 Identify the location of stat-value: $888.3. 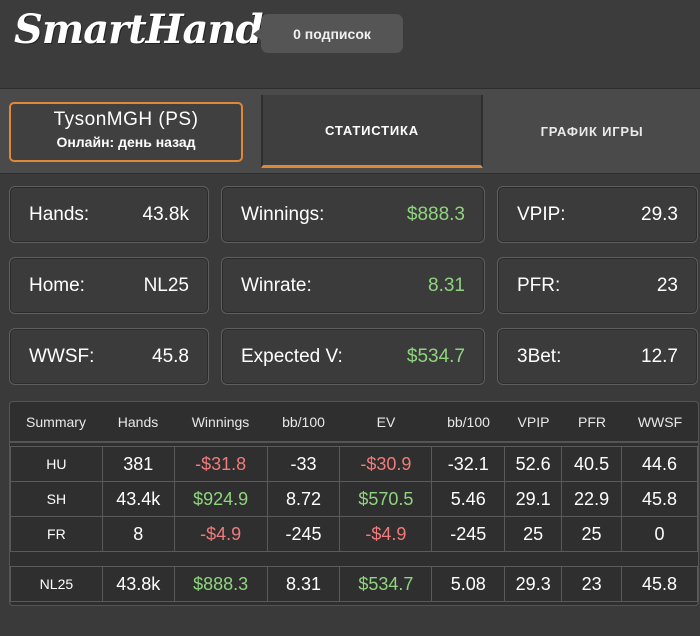
(435, 214).